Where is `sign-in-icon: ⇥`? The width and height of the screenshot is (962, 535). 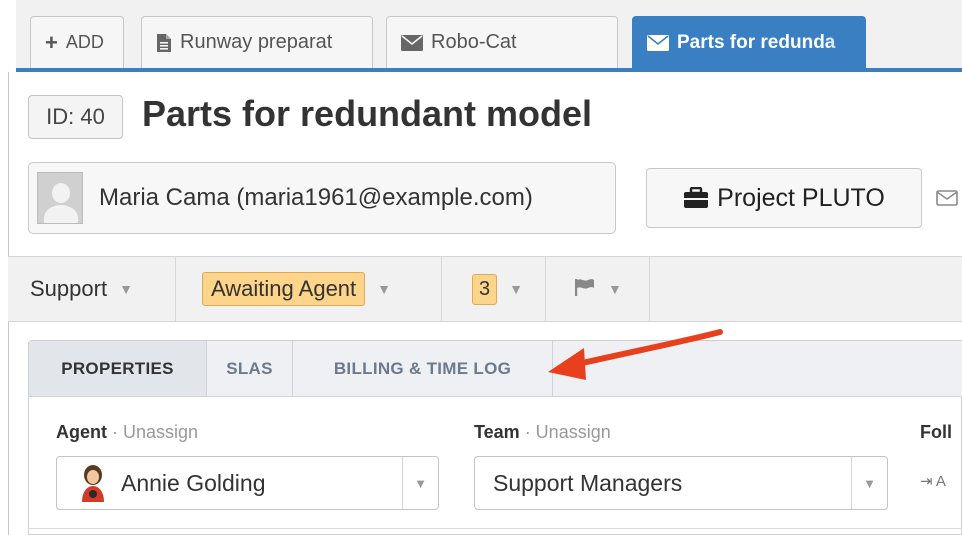
sign-in-icon: ⇥ is located at coordinates (926, 481).